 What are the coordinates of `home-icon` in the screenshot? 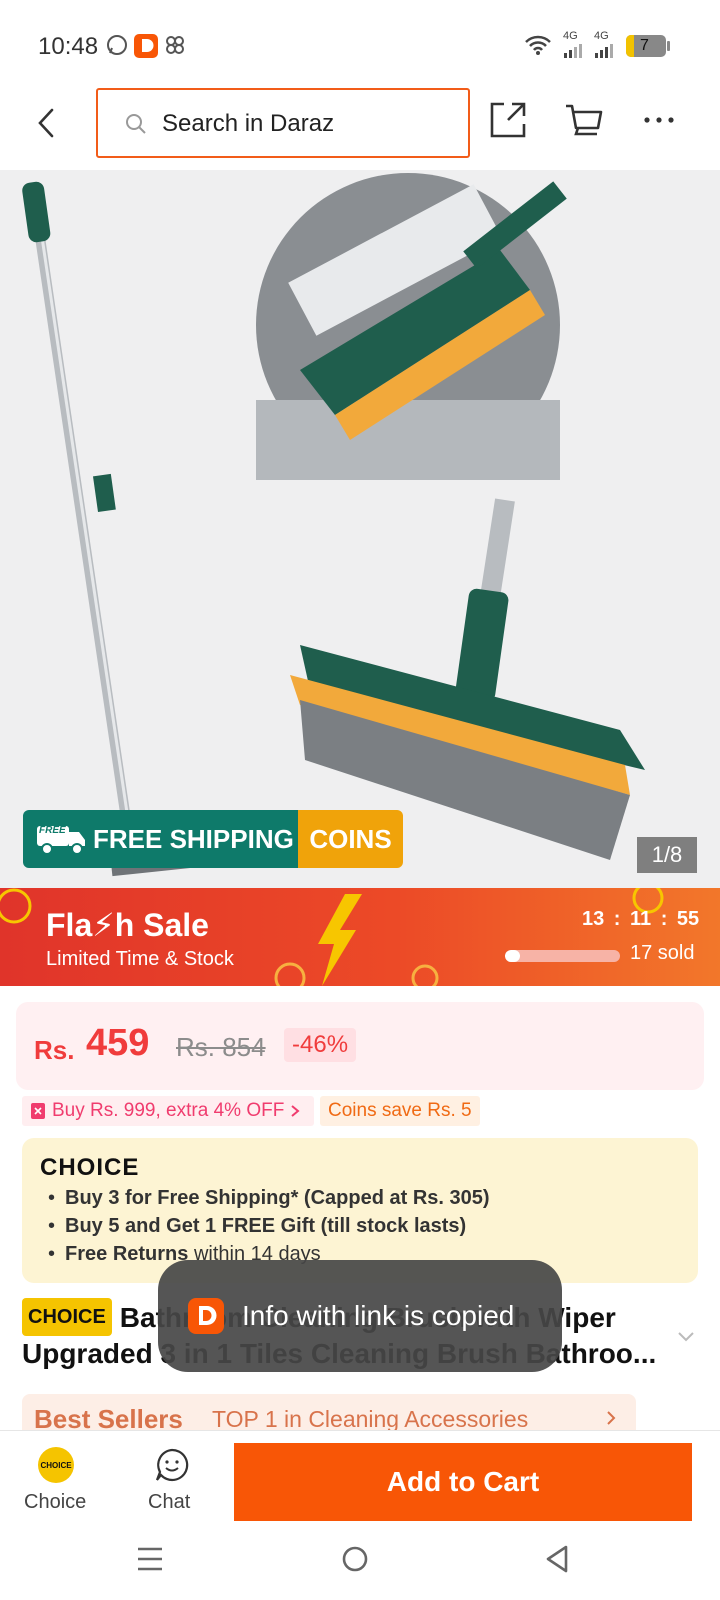 It's located at (355, 1559).